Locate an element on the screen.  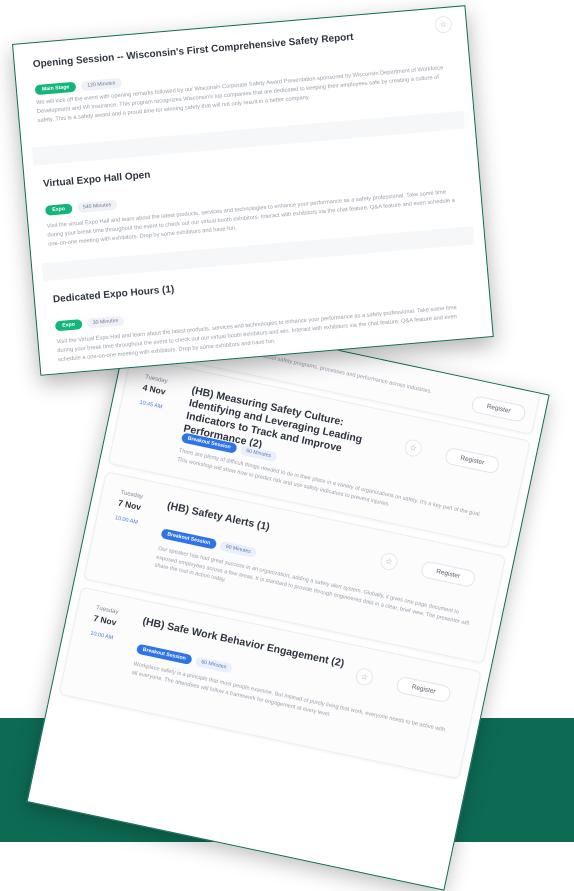
session-type-badge: Main Stage is located at coordinates (55, 88).